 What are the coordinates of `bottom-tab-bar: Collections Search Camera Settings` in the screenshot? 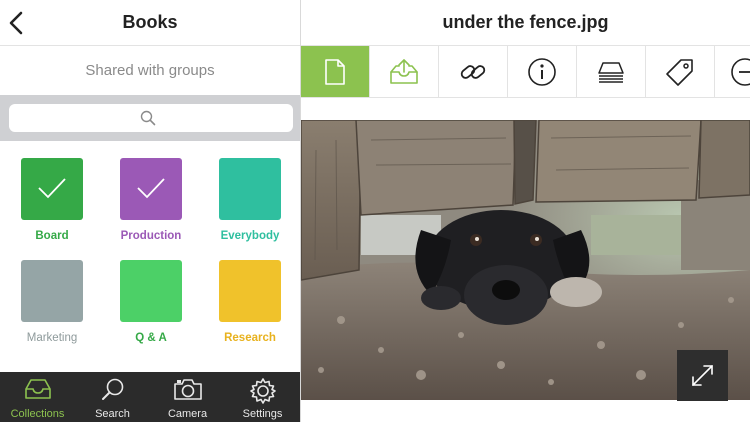 It's located at (150, 397).